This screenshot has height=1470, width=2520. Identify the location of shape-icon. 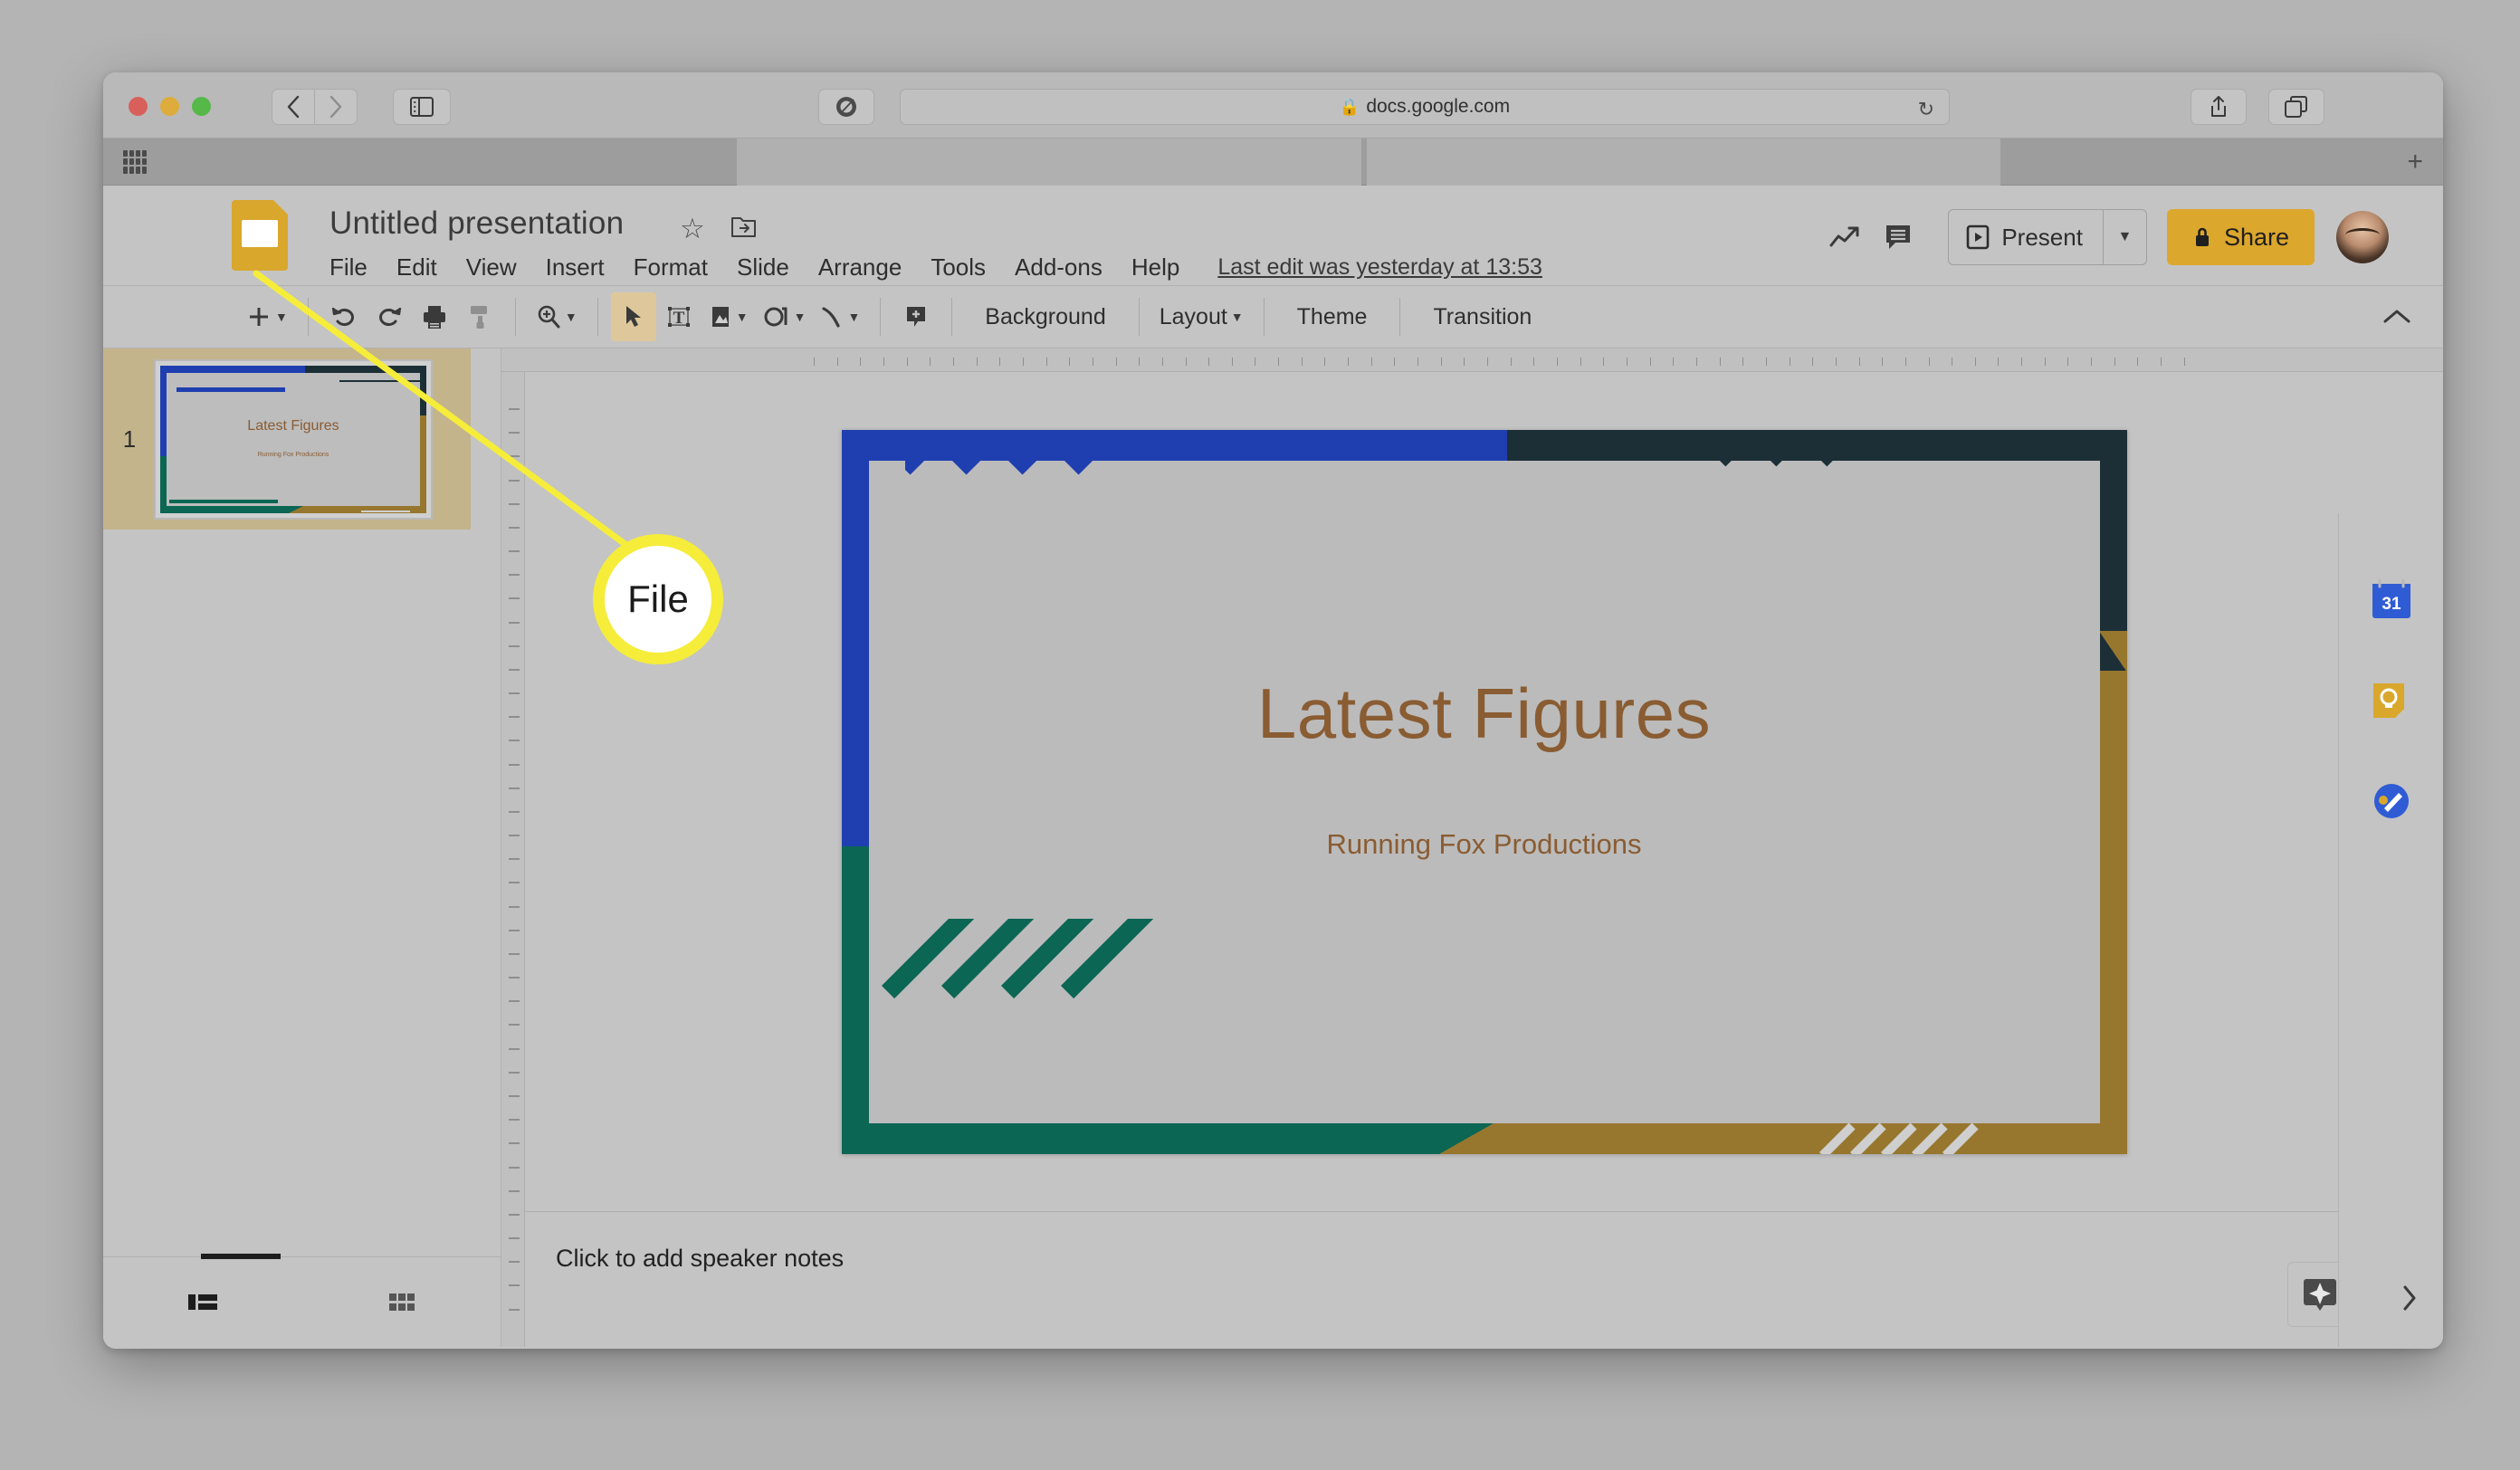
(776, 317).